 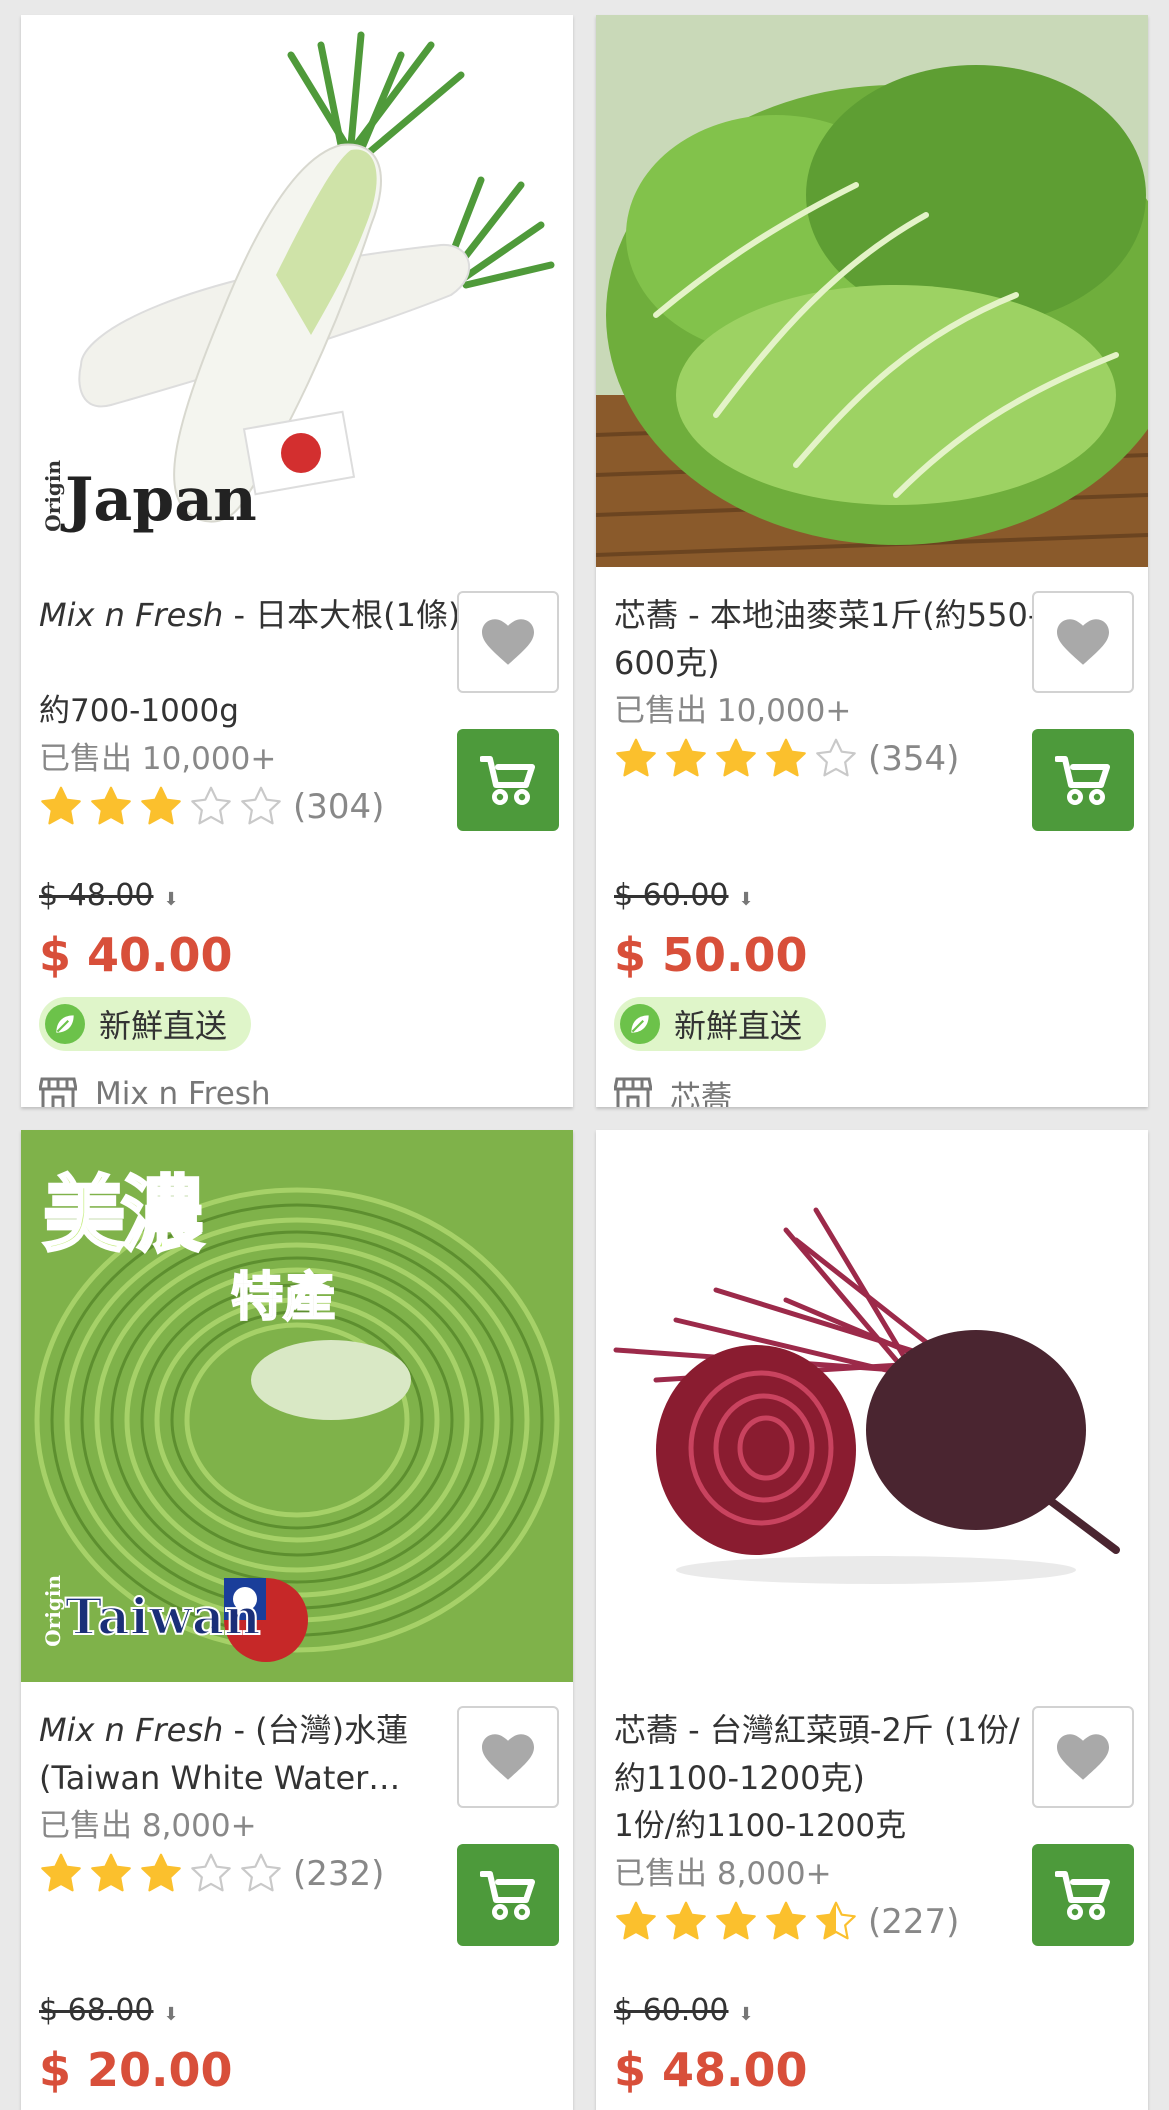 I want to click on star-icon-half, so click(x=836, y=1920).